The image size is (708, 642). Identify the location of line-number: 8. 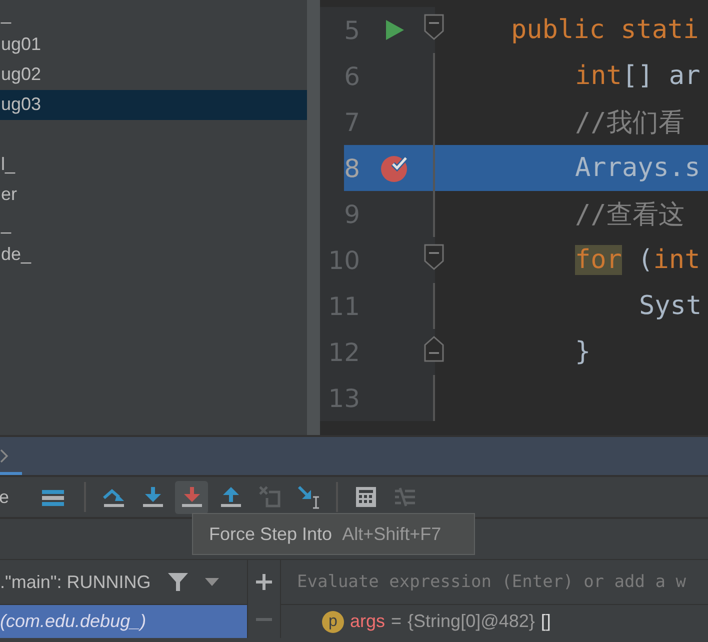
(351, 168).